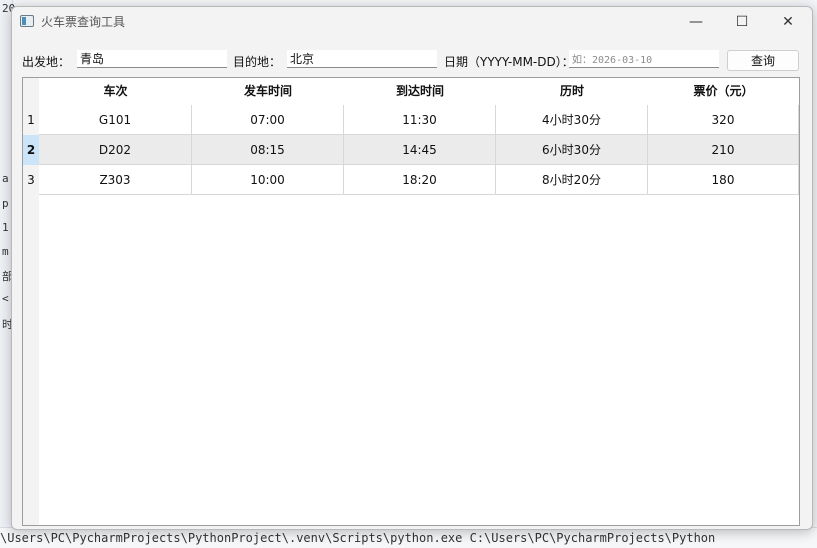 This screenshot has width=817, height=548. I want to click on table-cell-train-no: D202, so click(115, 150).